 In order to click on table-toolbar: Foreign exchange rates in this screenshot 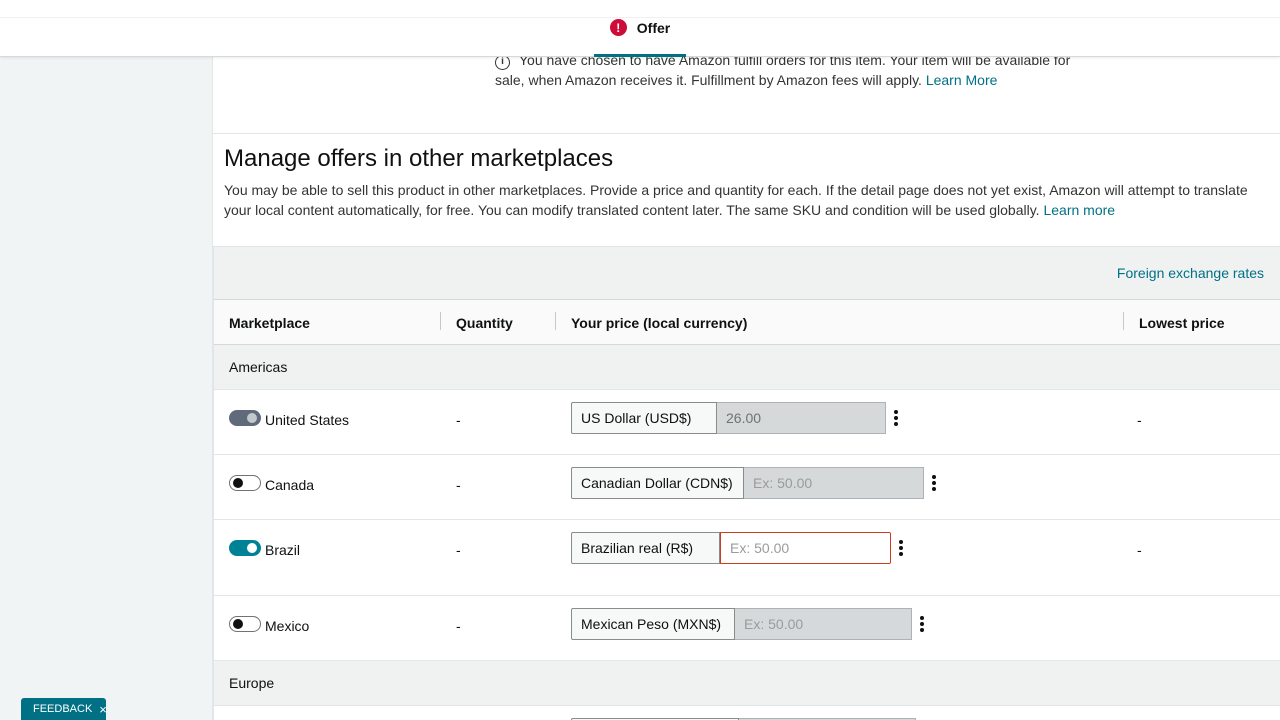, I will do `click(747, 272)`.